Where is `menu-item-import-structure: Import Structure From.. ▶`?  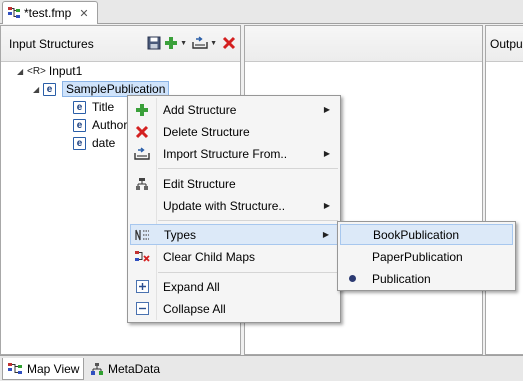
menu-item-import-structure: Import Structure From.. ▶ is located at coordinates (234, 153).